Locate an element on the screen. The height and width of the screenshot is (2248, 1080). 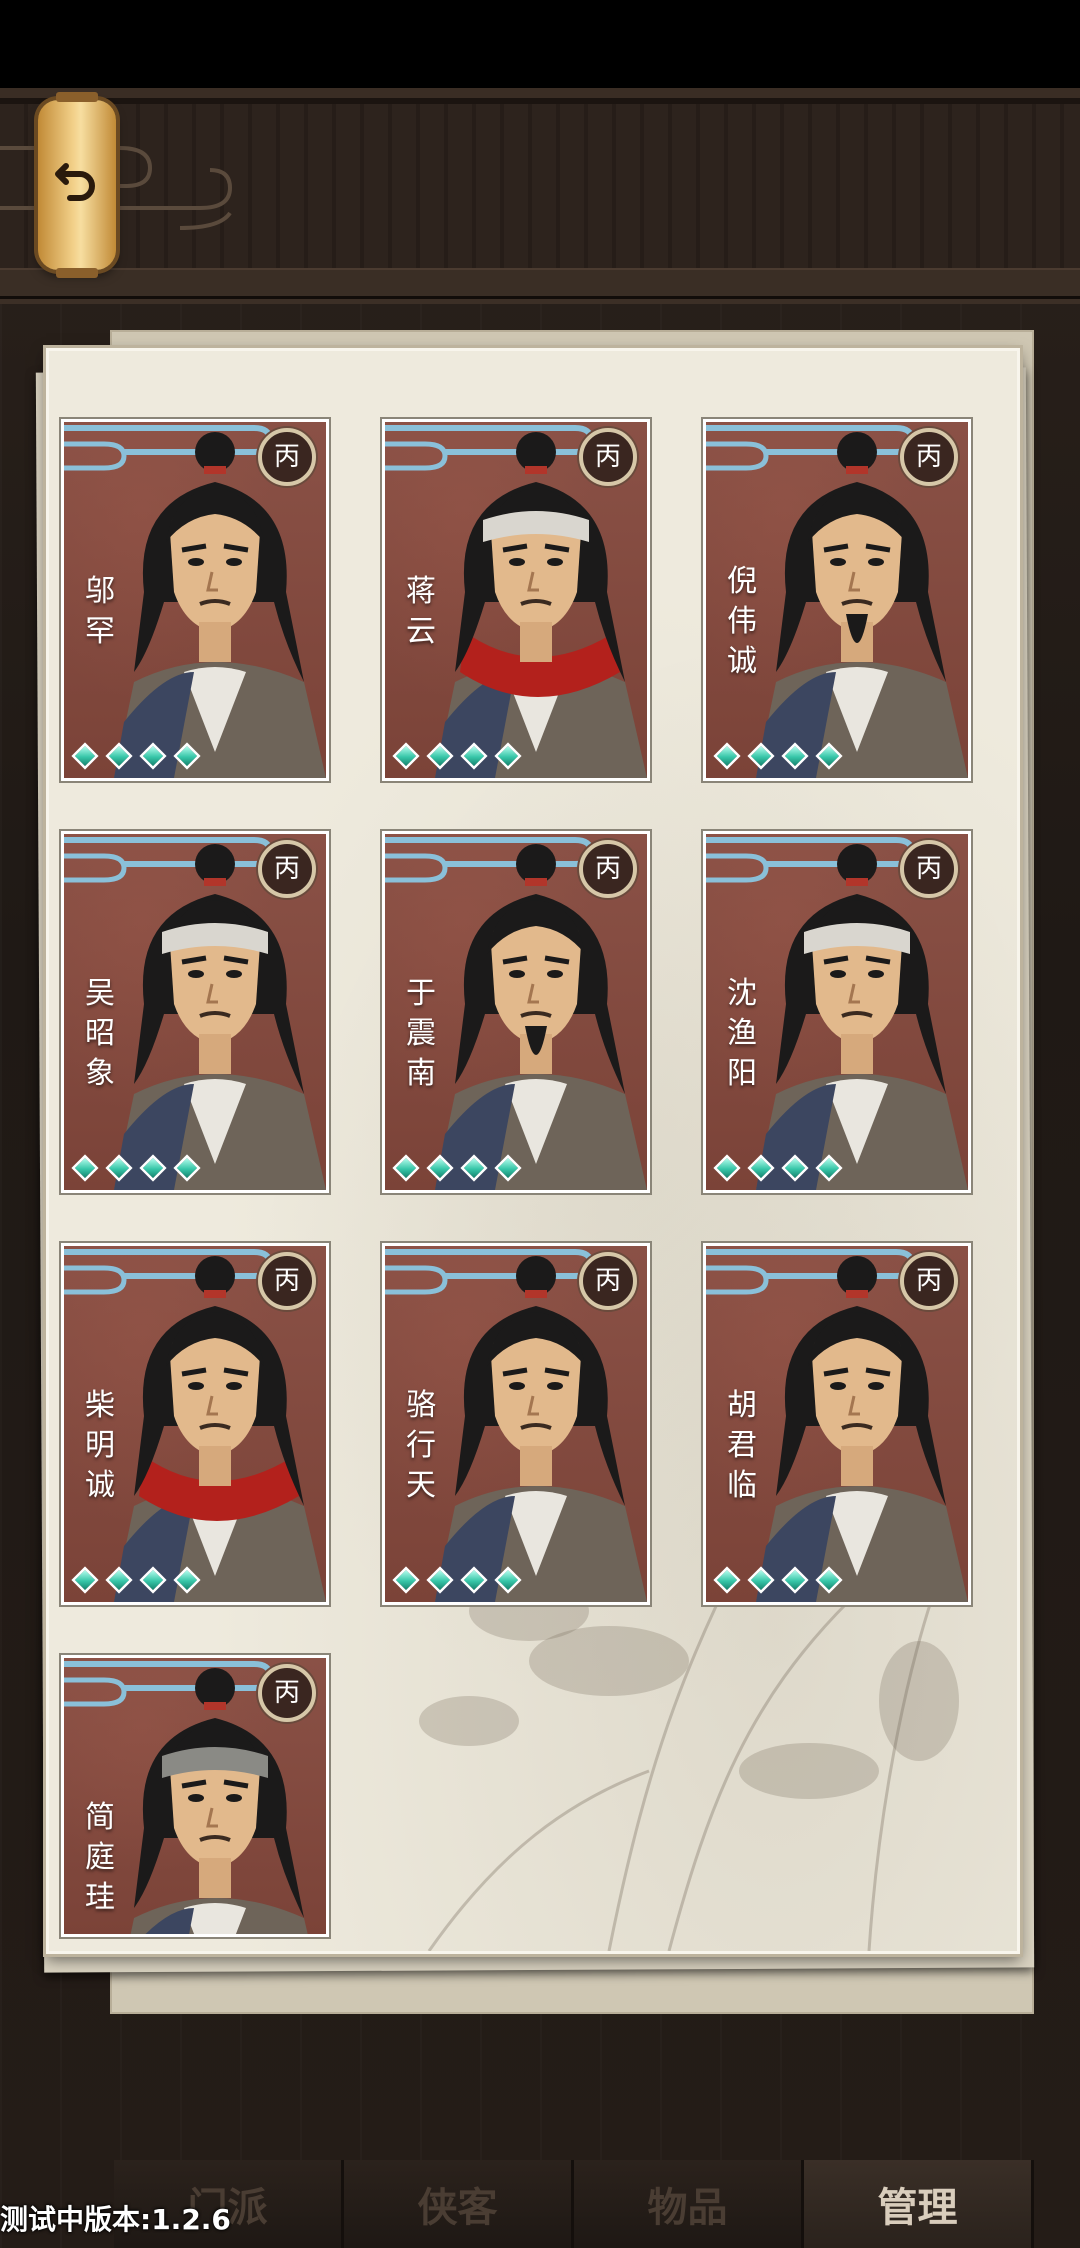
hero-name: 简庭珪 is located at coordinates (100, 1858).